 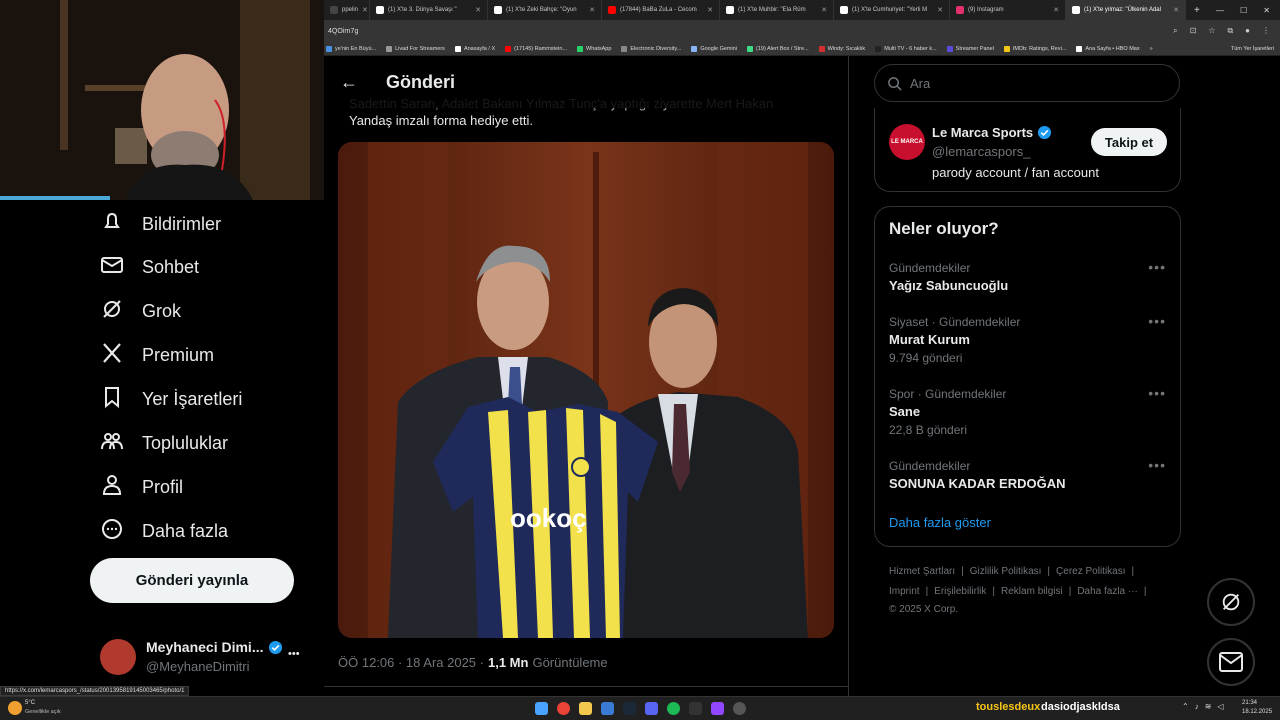 I want to click on grok-fab, so click(x=1231, y=602).